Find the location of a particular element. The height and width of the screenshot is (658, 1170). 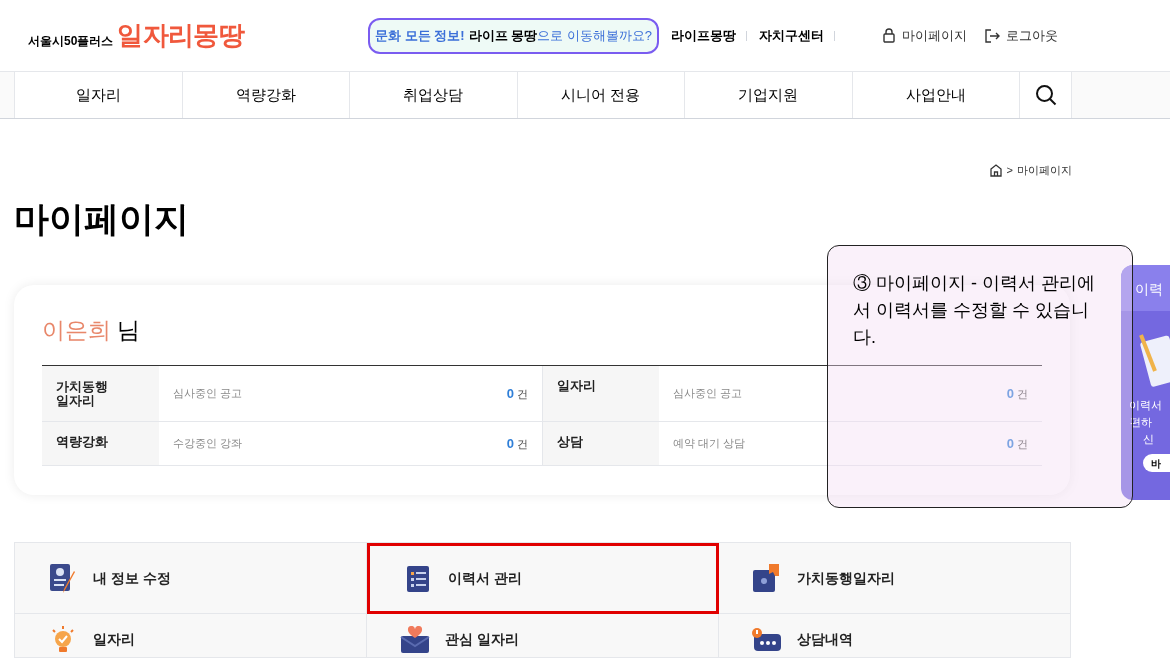

promo-link: 문화 모든 정보! 라이프 몽땅으로 이동해볼까요? is located at coordinates (514, 35).